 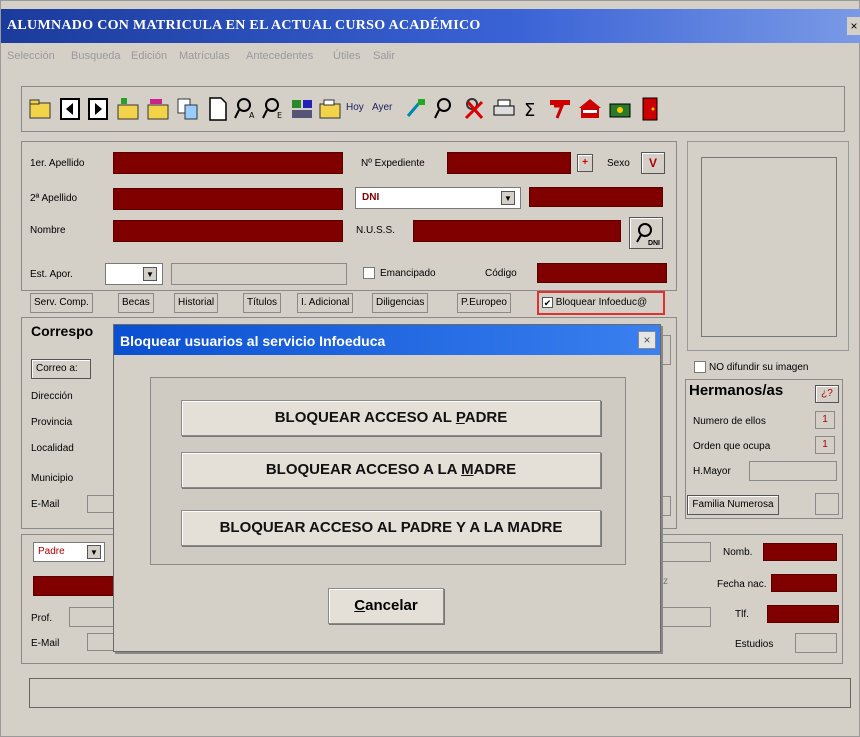 What do you see at coordinates (52, 478) in the screenshot?
I see `municipio-label: Municipio` at bounding box center [52, 478].